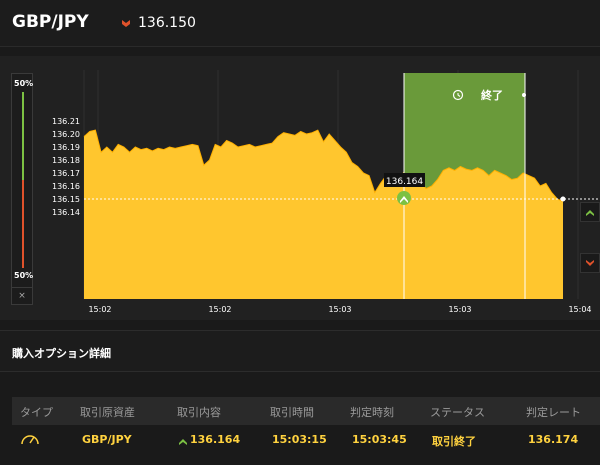  I want to click on x-axis-ticks: 15:02 15:02 15:03 15:03 15:04, so click(339, 309).